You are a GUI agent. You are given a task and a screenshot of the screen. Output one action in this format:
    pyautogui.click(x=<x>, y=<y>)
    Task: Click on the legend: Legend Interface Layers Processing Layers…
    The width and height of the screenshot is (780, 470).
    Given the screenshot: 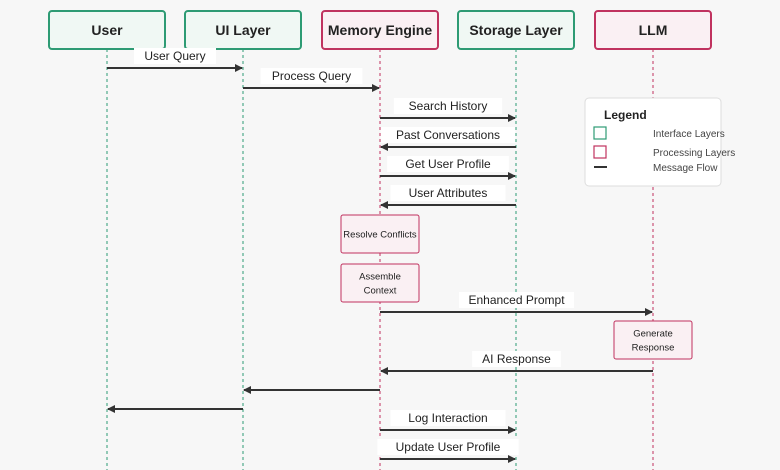 What is the action you would take?
    pyautogui.click(x=659, y=142)
    